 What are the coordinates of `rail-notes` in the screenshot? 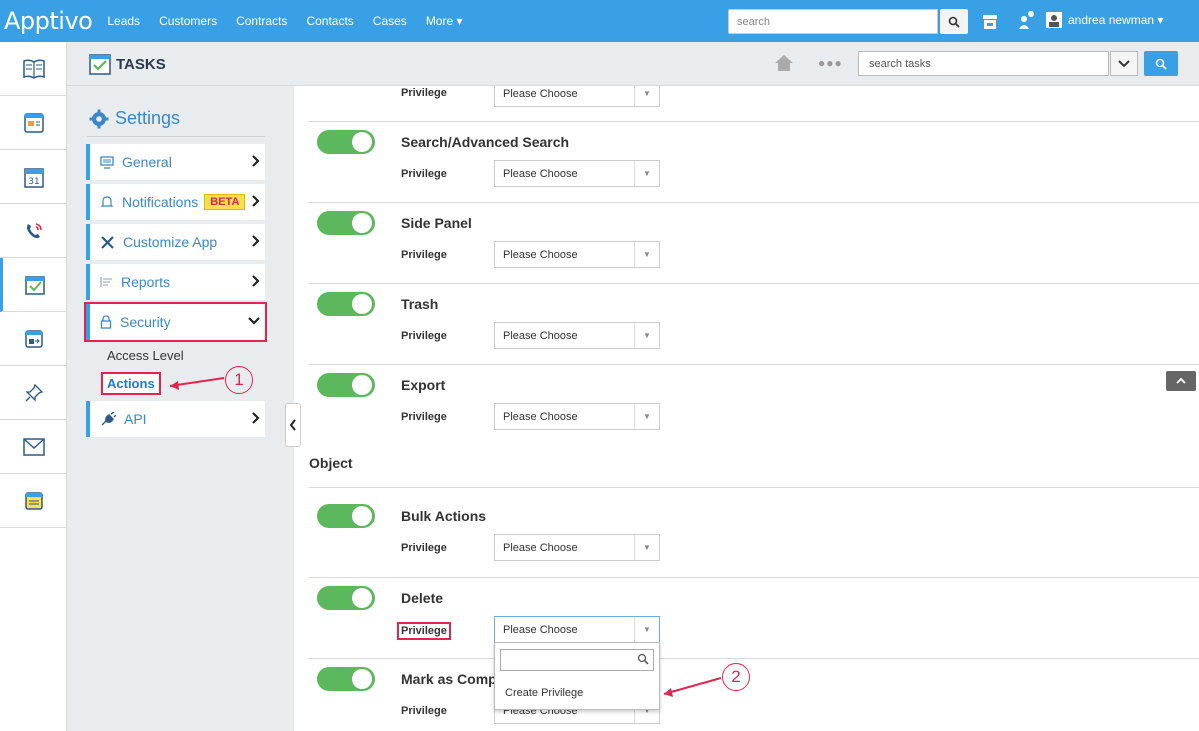 It's located at (33, 501).